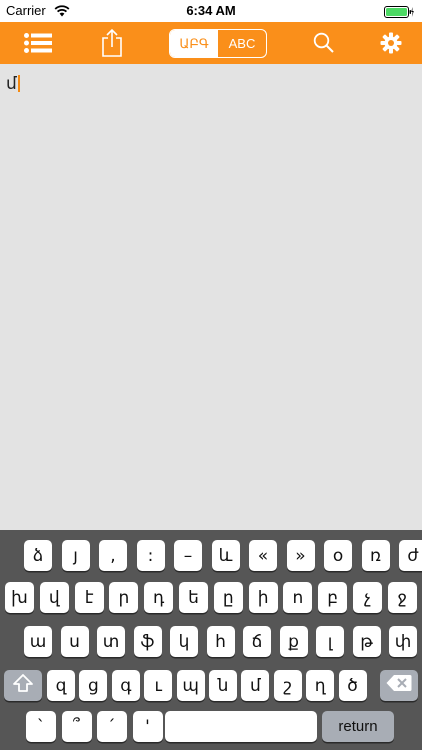 This screenshot has height=750, width=422. What do you see at coordinates (190, 685) in the screenshot?
I see `key: պ` at bounding box center [190, 685].